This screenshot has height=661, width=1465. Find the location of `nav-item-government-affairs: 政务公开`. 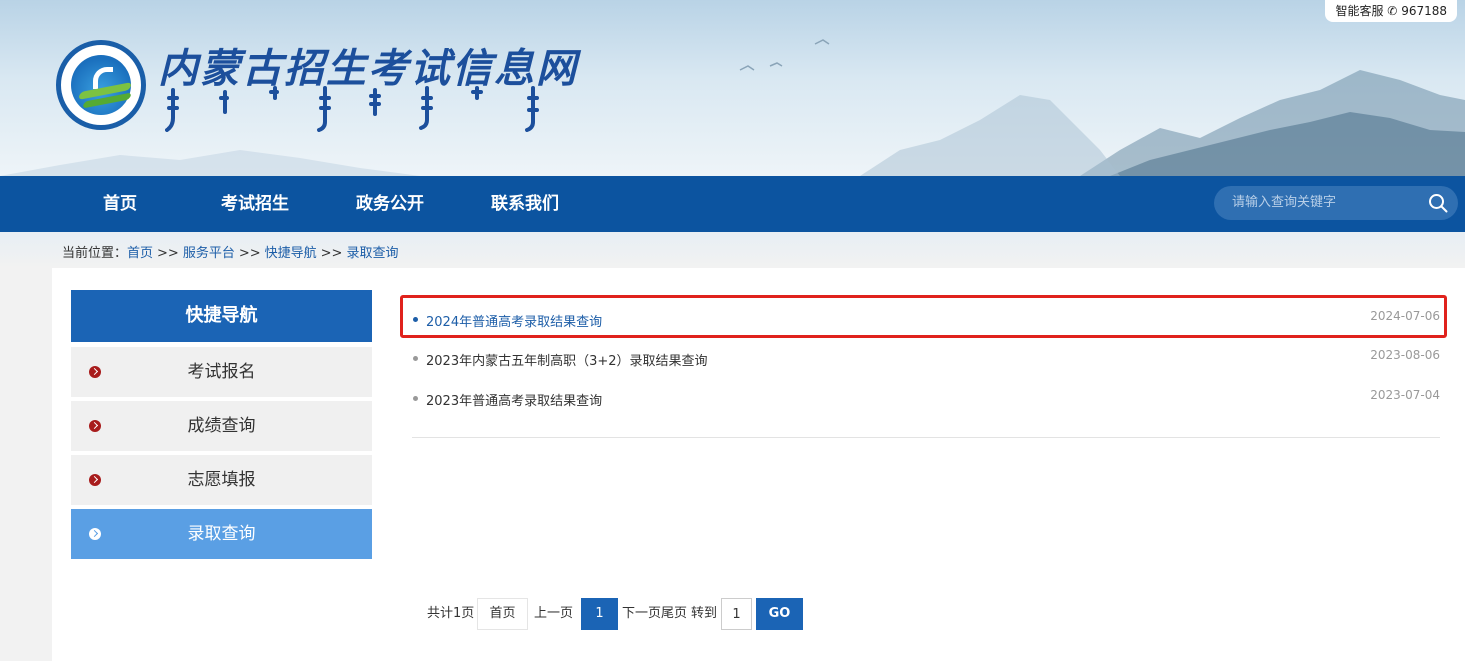

nav-item-government-affairs: 政务公开 is located at coordinates (390, 204).